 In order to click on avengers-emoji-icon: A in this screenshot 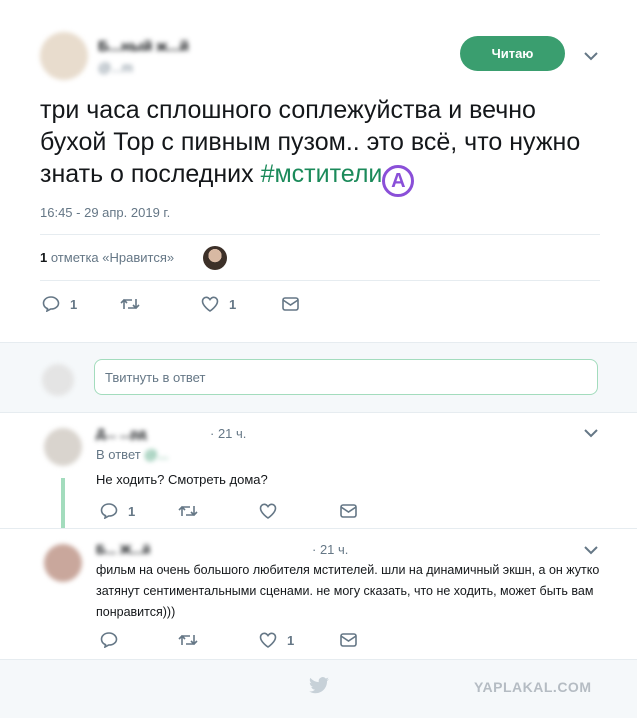, I will do `click(398, 181)`.